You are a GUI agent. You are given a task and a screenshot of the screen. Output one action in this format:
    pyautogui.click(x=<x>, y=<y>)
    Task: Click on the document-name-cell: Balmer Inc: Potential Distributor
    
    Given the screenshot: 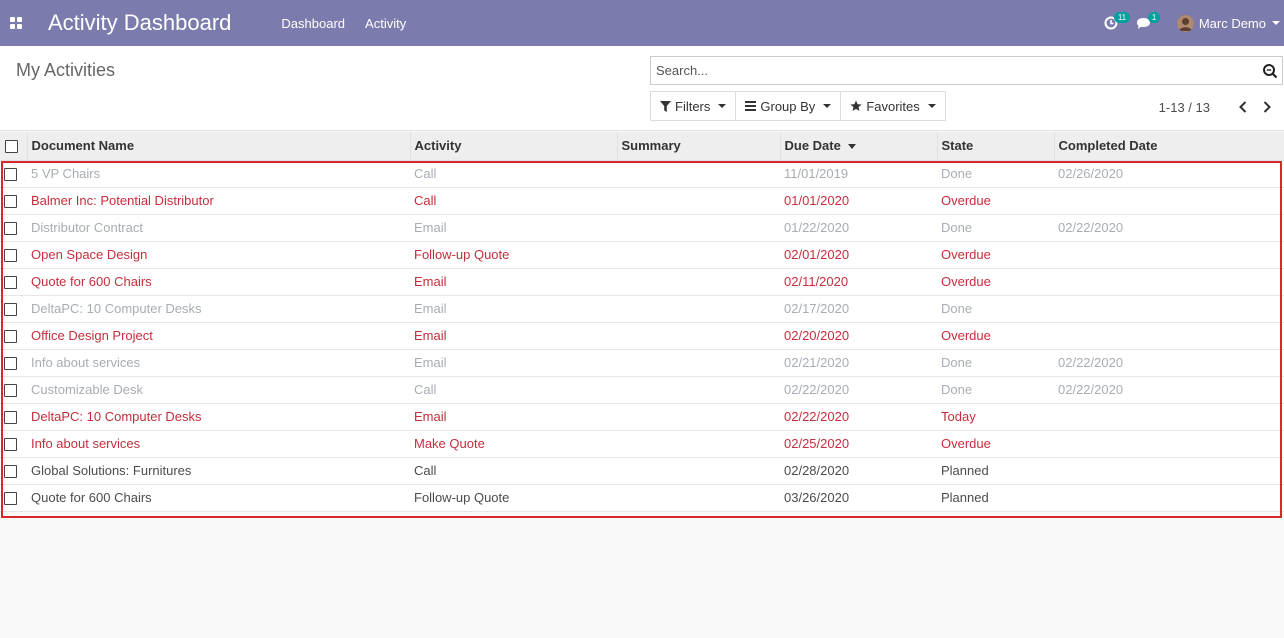 What is the action you would take?
    pyautogui.click(x=122, y=200)
    